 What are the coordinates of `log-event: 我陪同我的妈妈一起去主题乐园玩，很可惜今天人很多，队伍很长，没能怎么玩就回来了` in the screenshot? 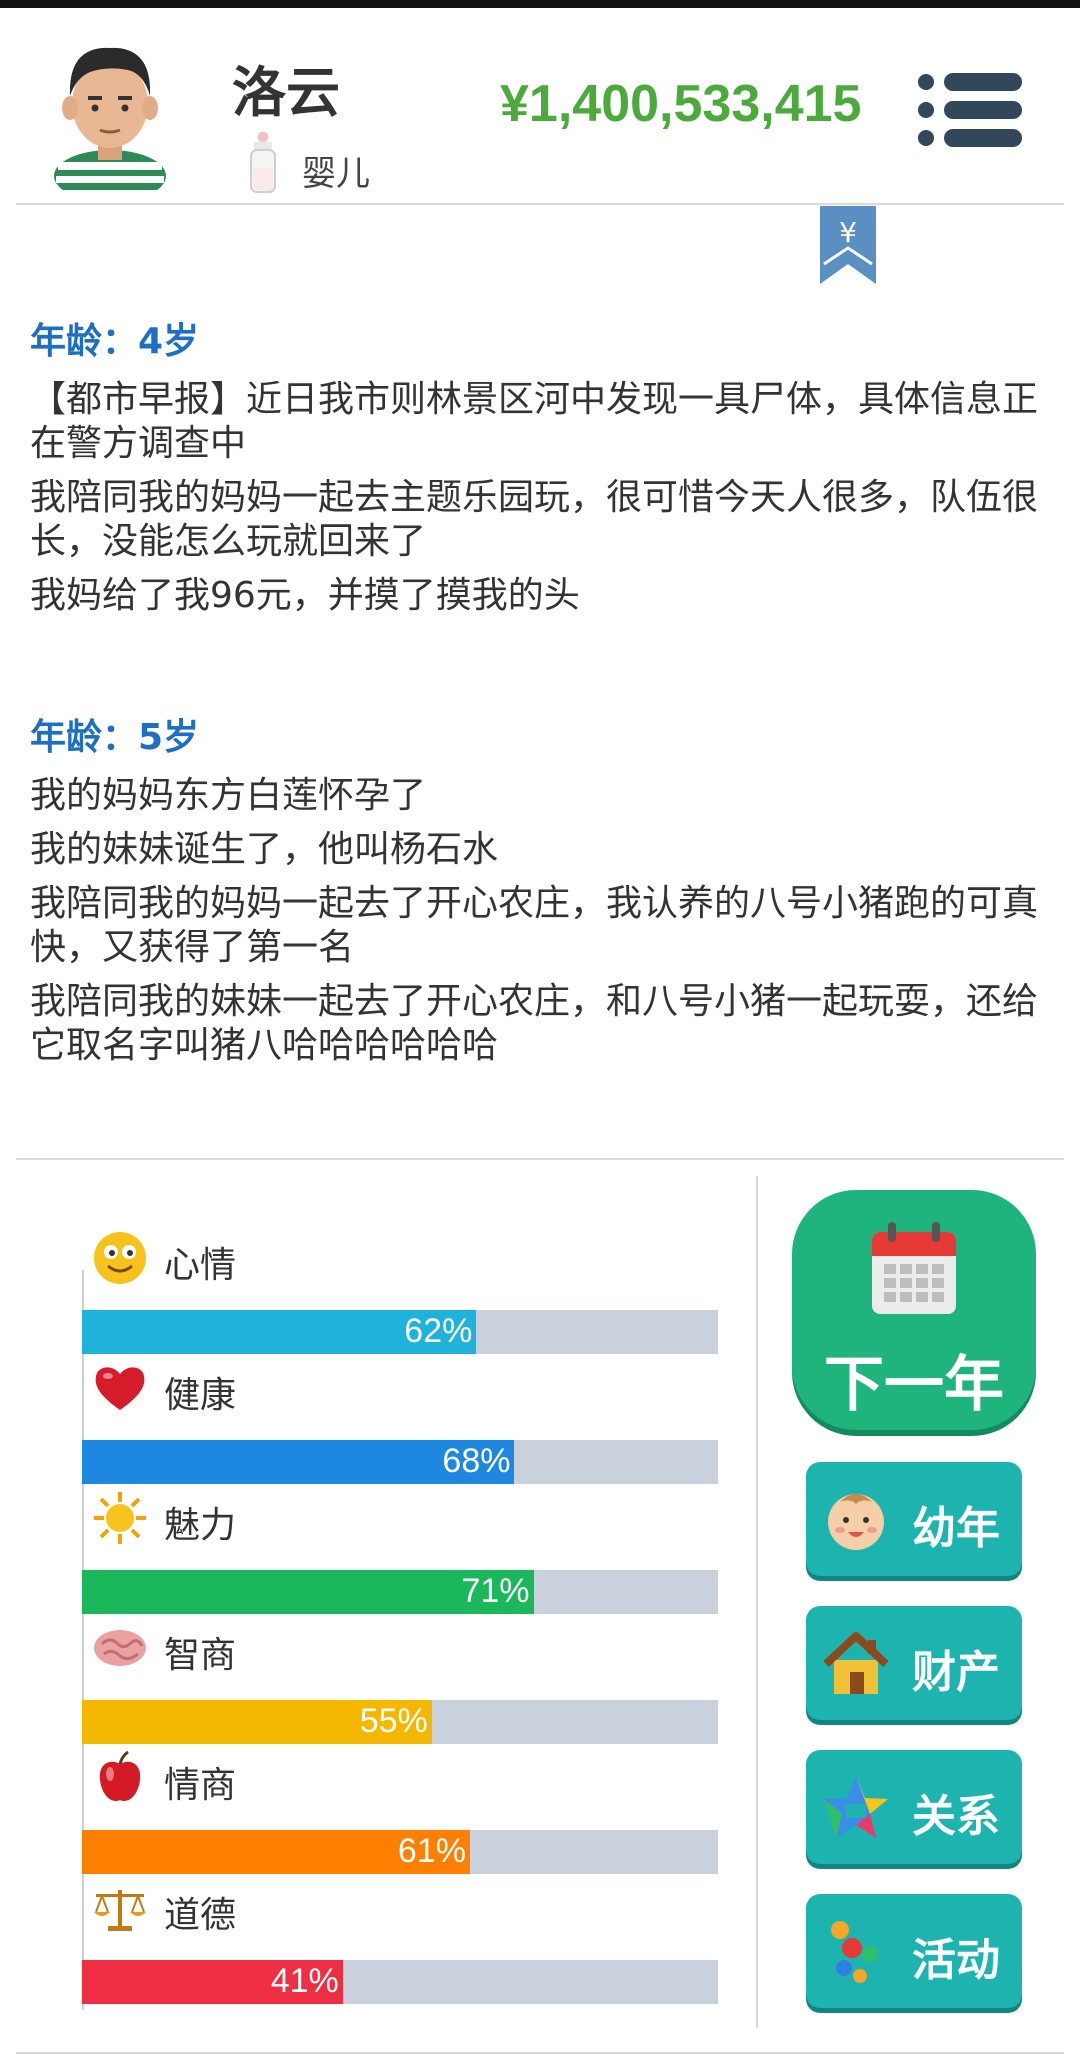 It's located at (534, 519).